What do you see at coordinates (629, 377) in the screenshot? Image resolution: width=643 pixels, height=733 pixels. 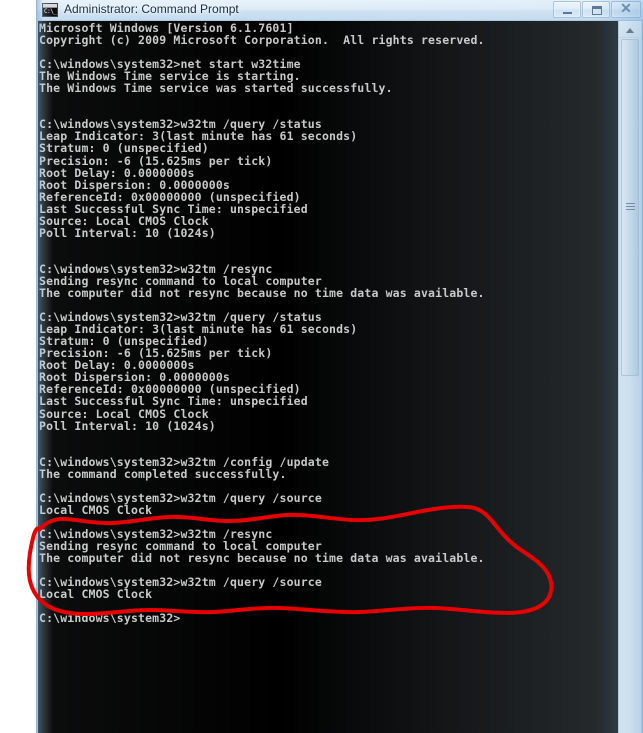 I see `vertical-scrollbar` at bounding box center [629, 377].